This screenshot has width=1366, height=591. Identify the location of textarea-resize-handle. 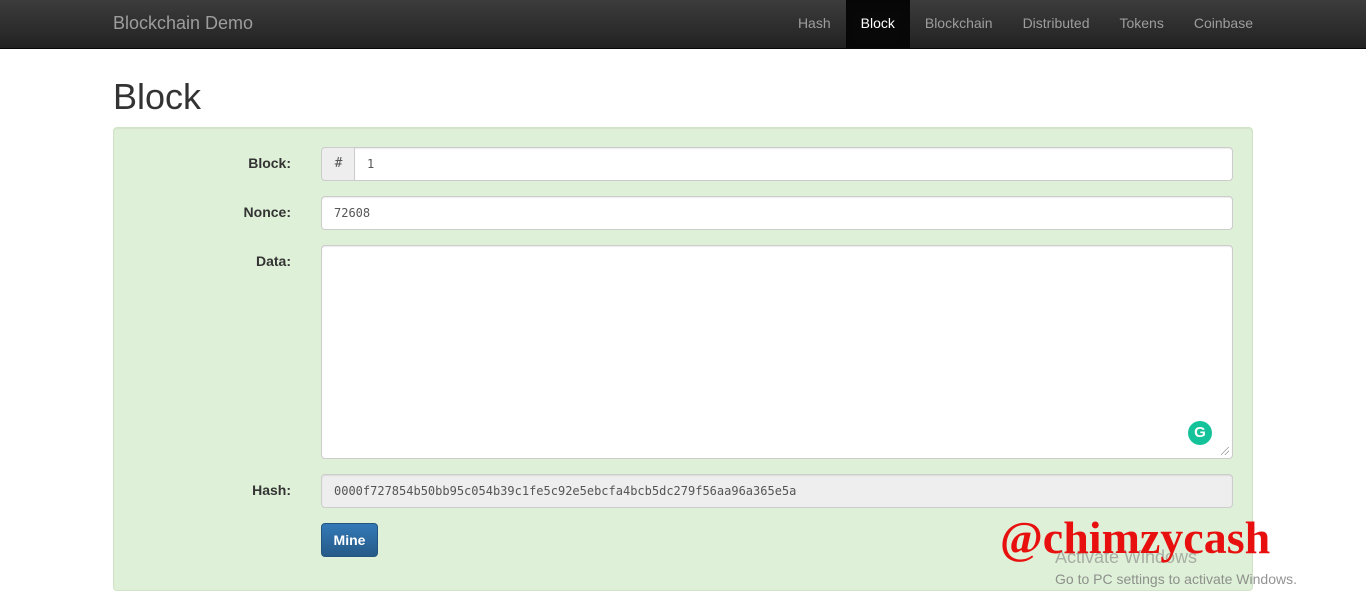
(1225, 451).